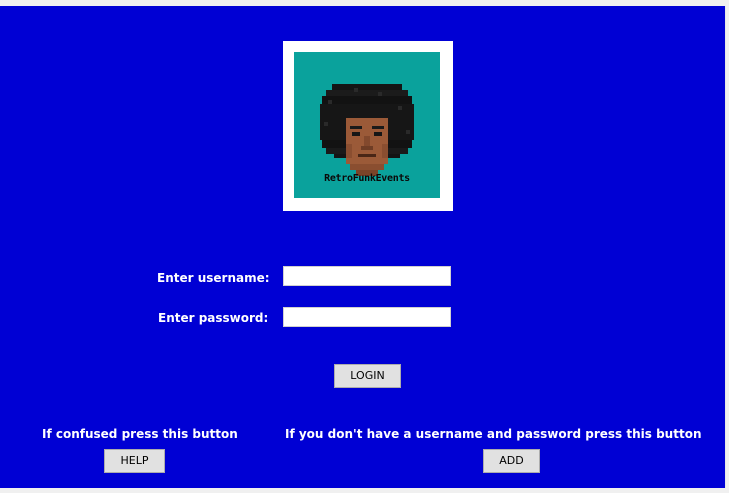  I want to click on help-text: If confused press this button, so click(140, 434).